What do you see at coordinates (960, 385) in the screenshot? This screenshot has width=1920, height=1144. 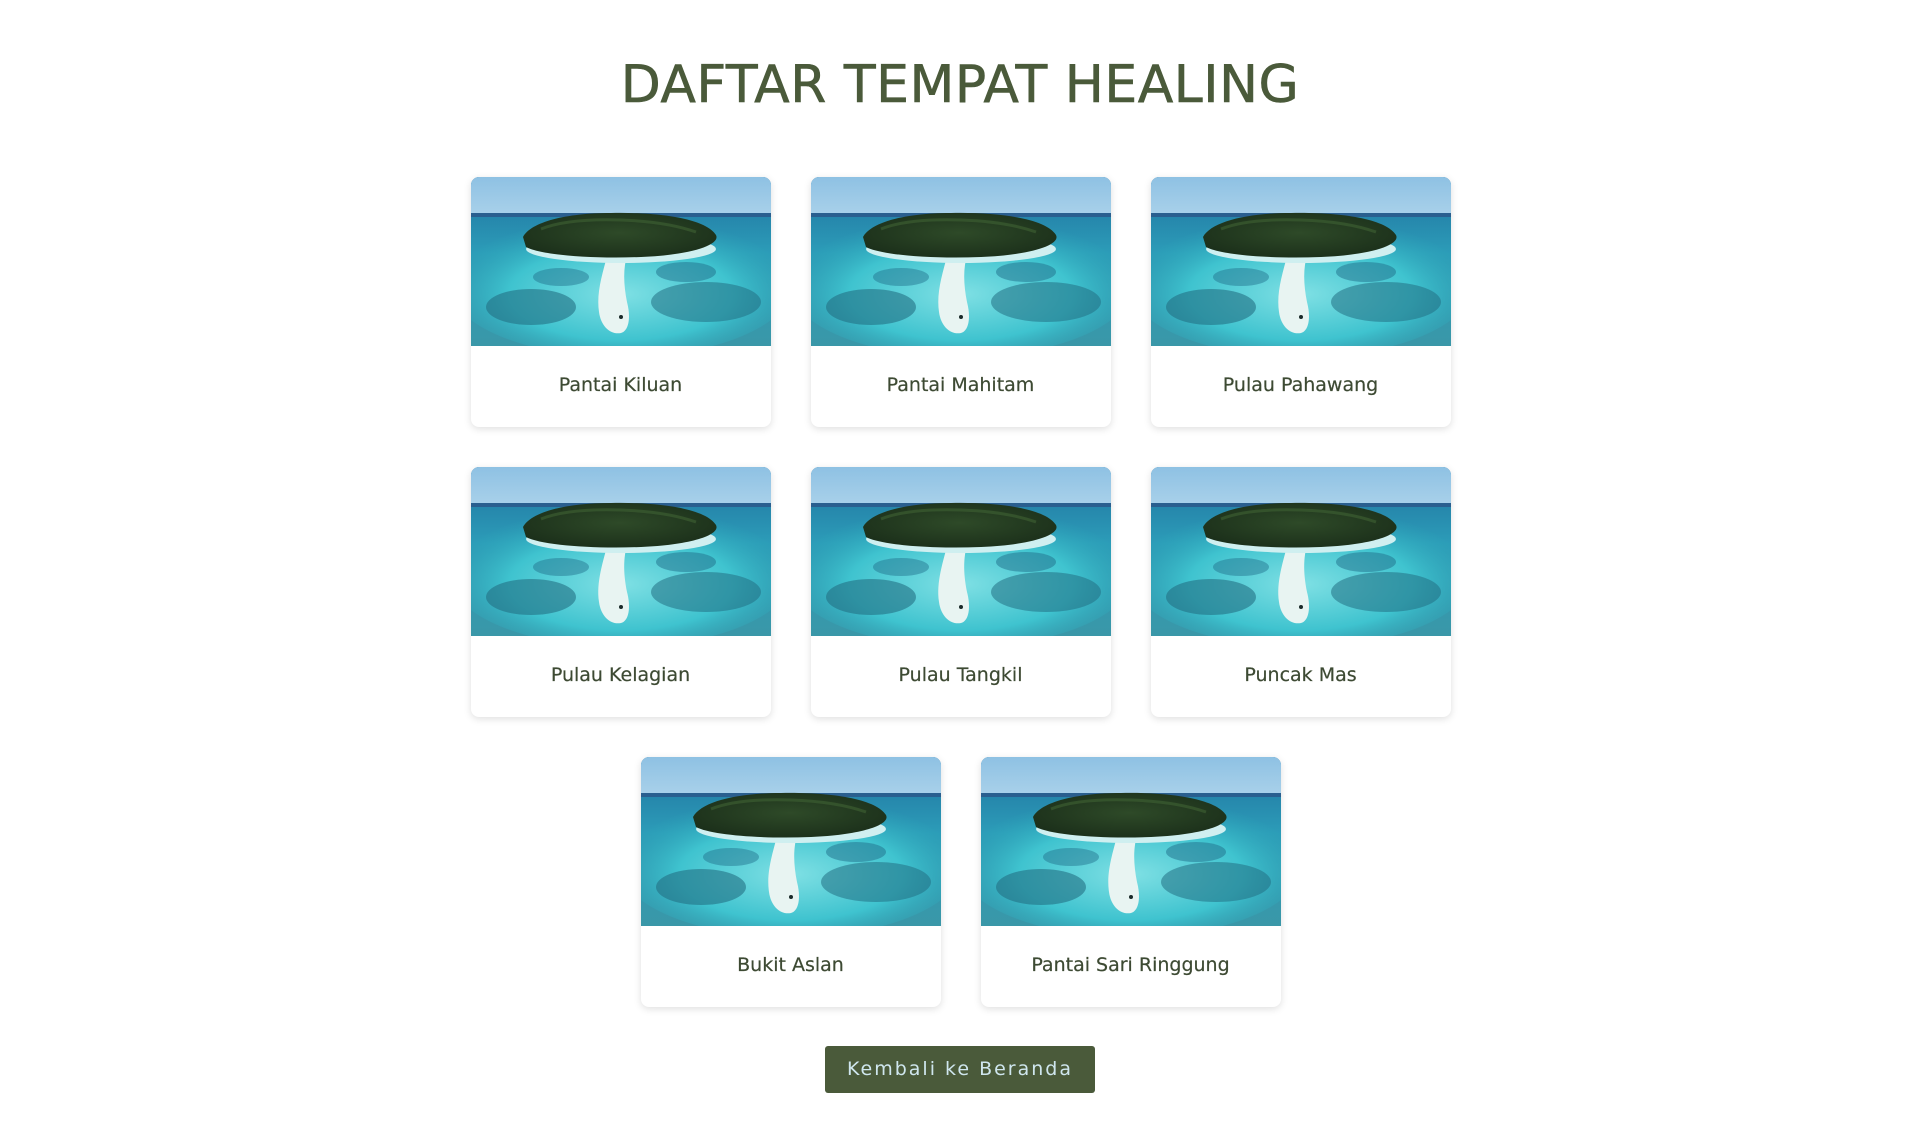 I see `place-name: Pantai Mahitam` at bounding box center [960, 385].